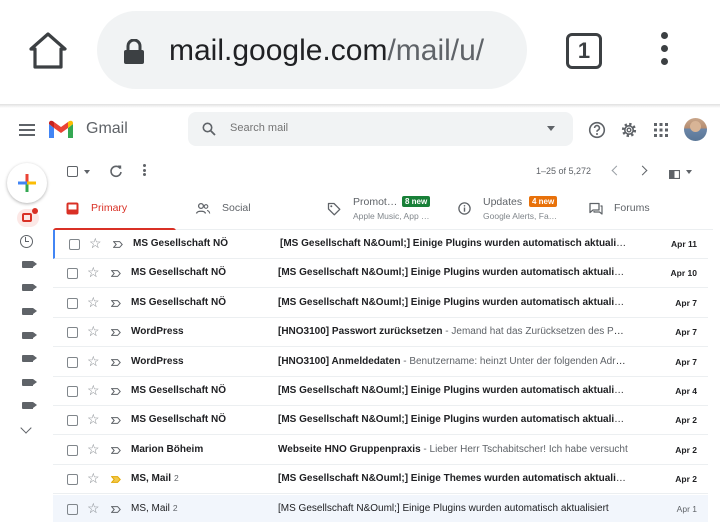  What do you see at coordinates (686, 391) in the screenshot?
I see `row-date: Apr 4` at bounding box center [686, 391].